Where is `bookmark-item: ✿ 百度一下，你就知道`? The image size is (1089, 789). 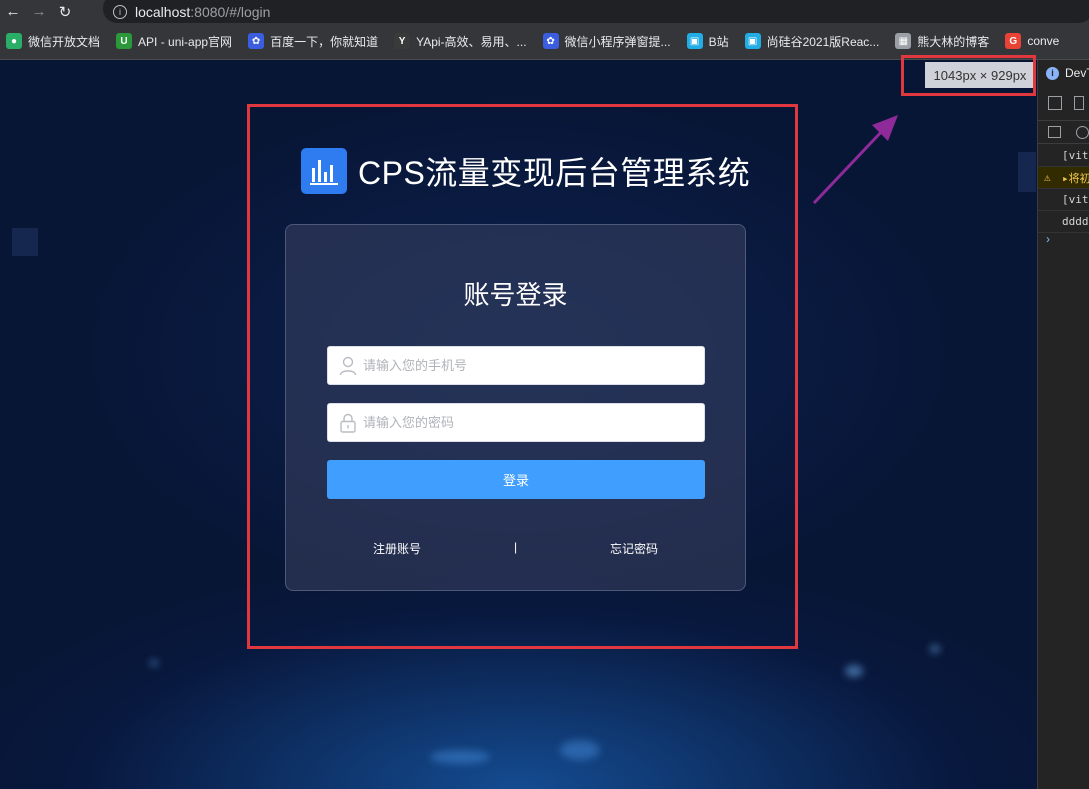
bookmark-item: ✿ 百度一下，你就知道 is located at coordinates (313, 41).